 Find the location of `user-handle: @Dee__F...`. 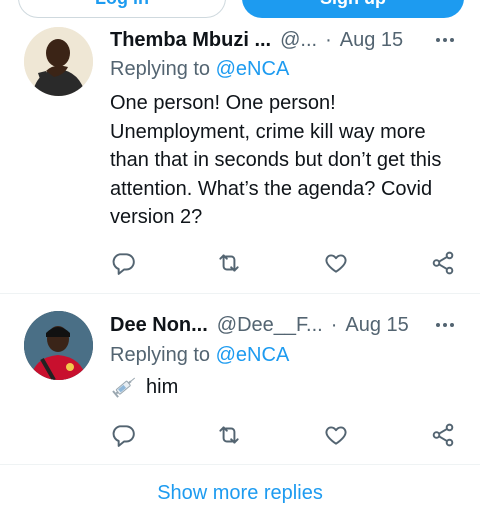

user-handle: @Dee__F... is located at coordinates (270, 325).